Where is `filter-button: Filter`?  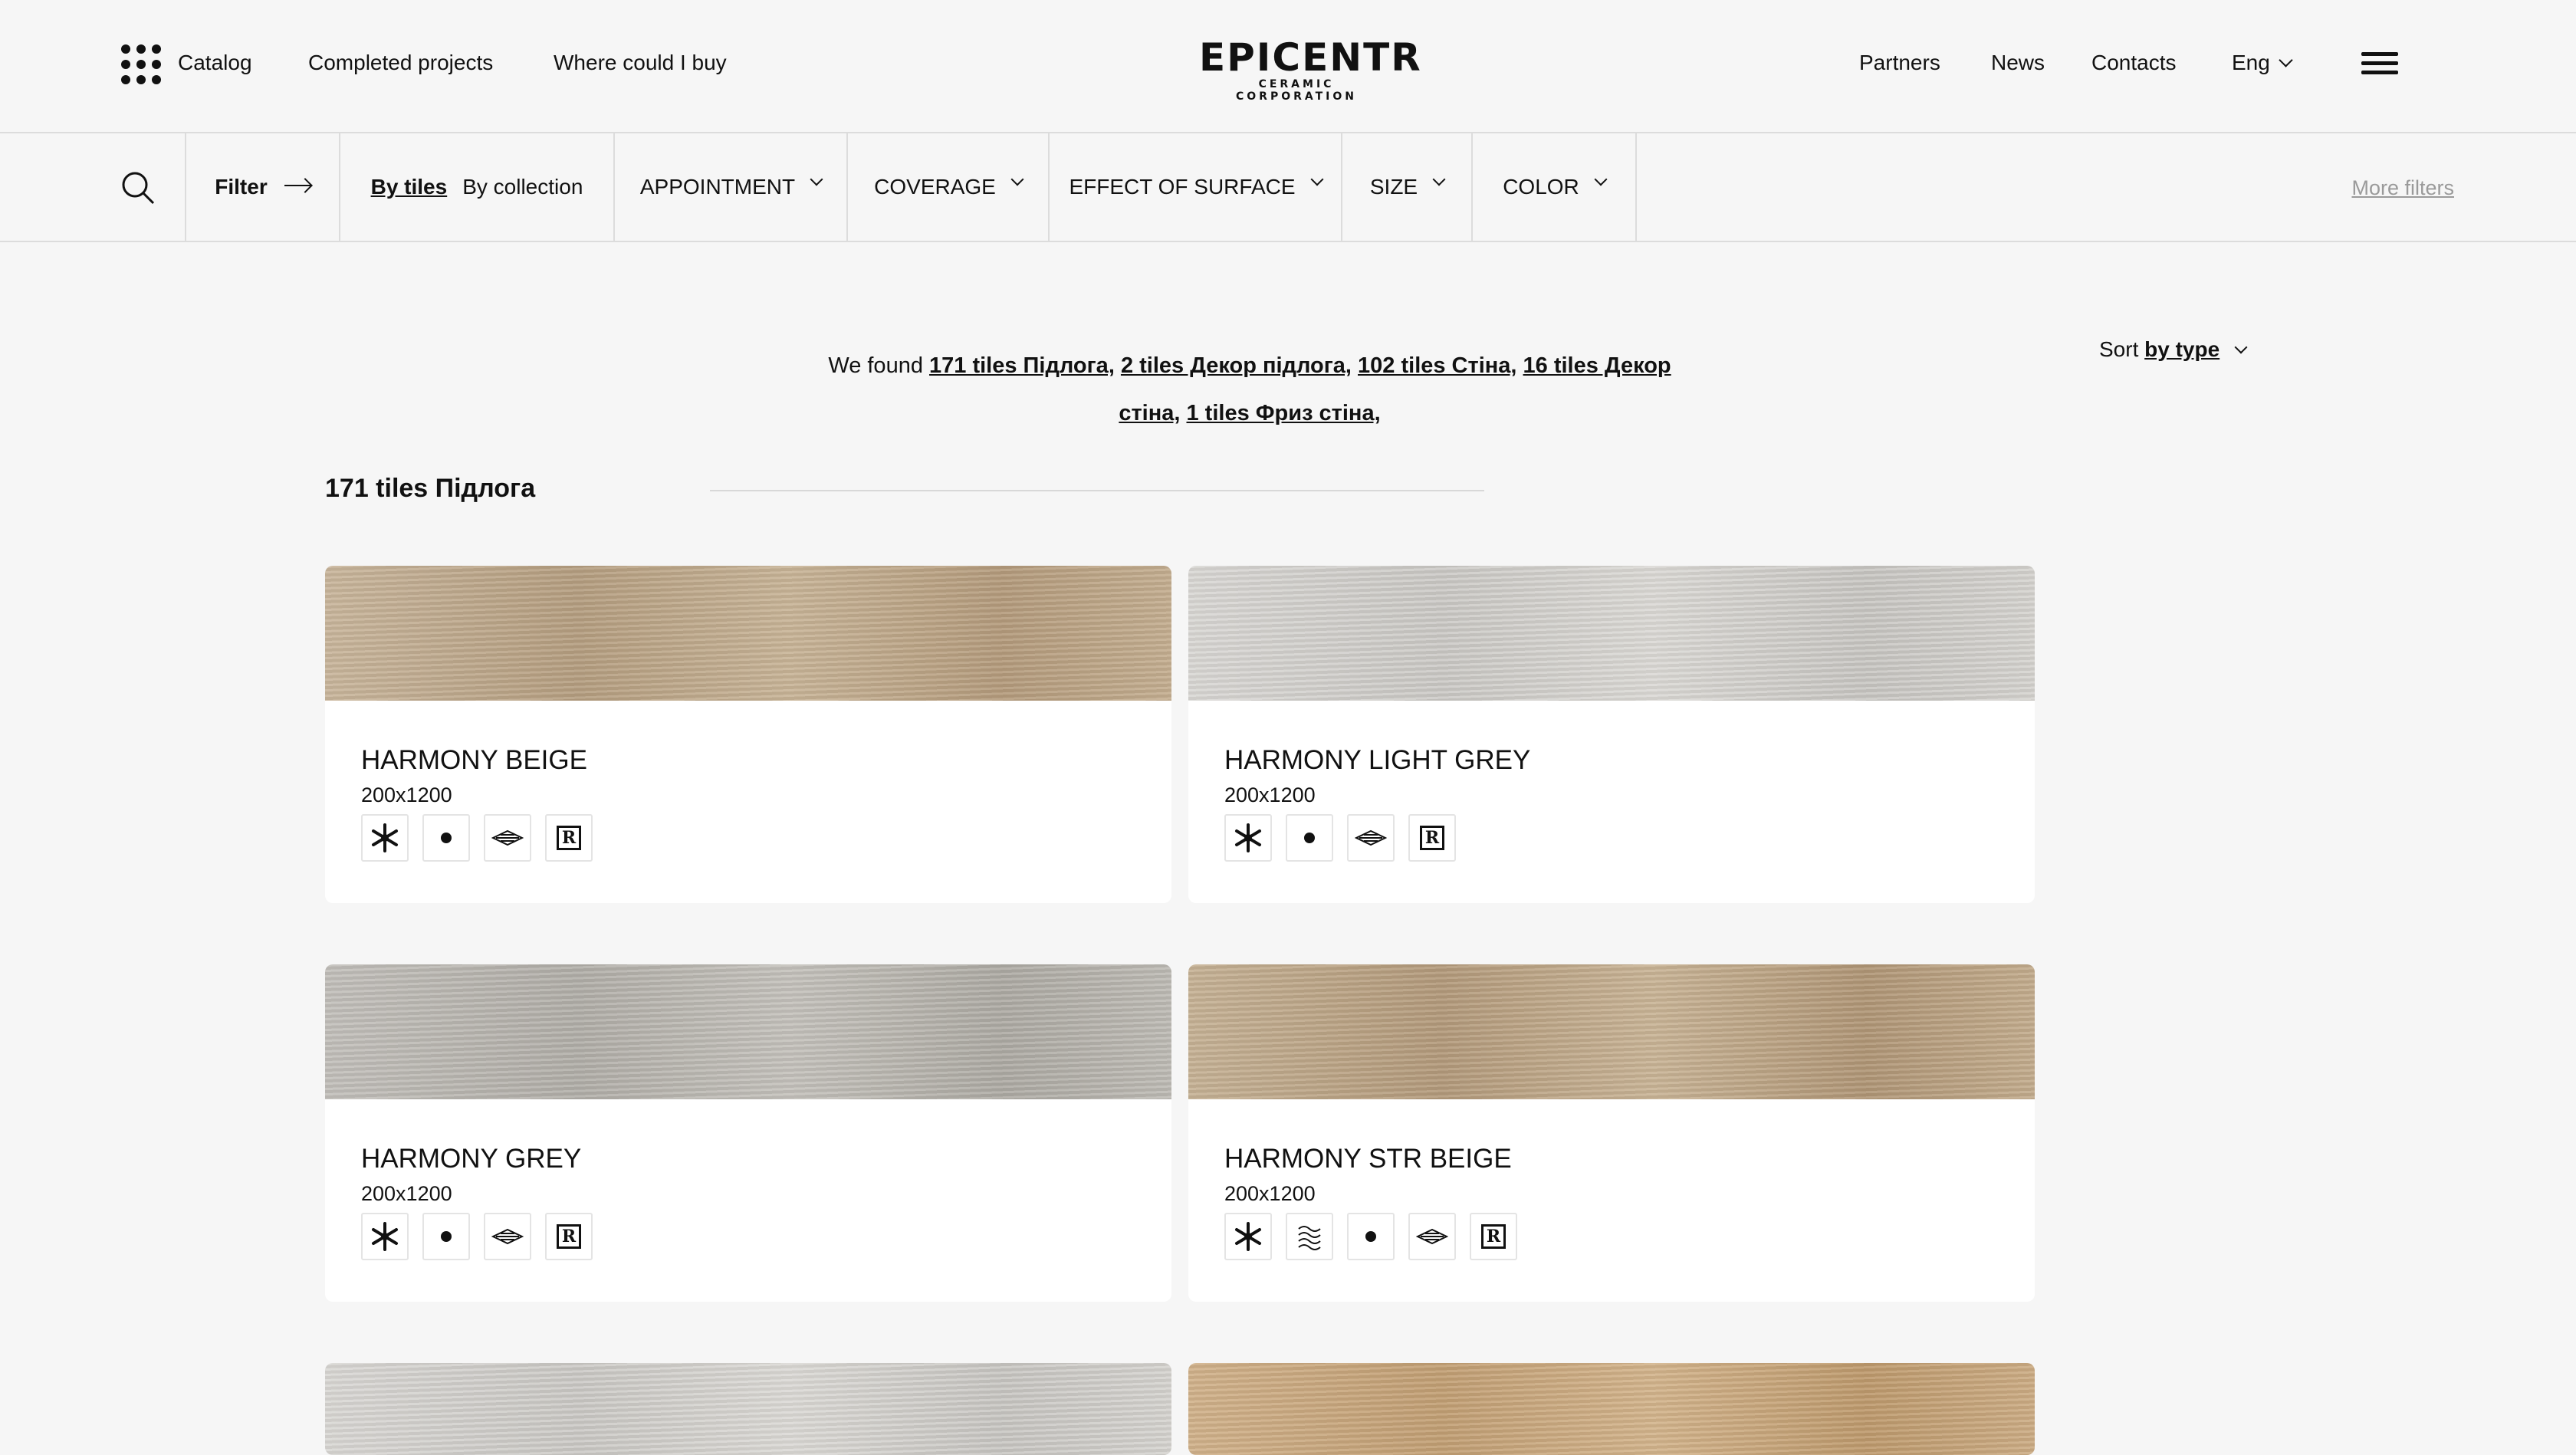 filter-button: Filter is located at coordinates (262, 187).